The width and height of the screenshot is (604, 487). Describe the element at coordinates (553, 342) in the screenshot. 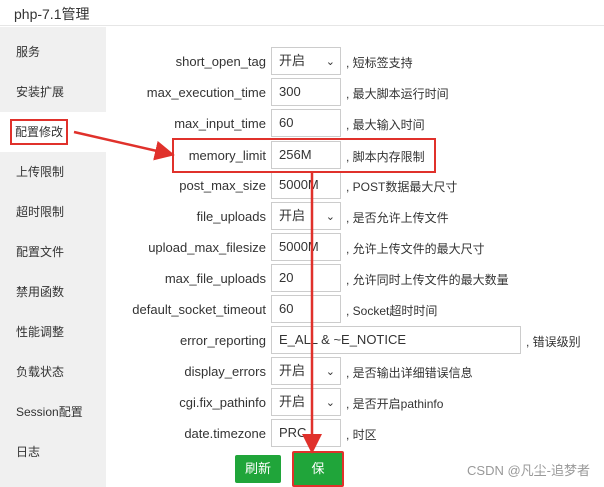

I see `setting-hint: , 错误级别` at that location.